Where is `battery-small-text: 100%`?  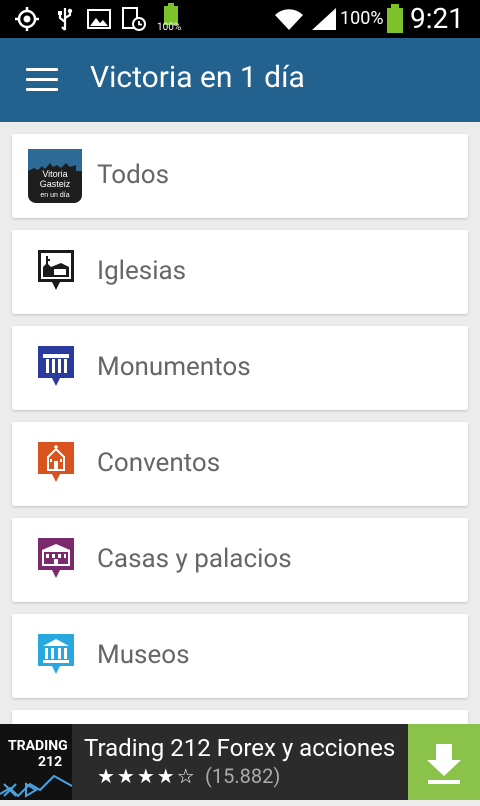 battery-small-text: 100% is located at coordinates (169, 27).